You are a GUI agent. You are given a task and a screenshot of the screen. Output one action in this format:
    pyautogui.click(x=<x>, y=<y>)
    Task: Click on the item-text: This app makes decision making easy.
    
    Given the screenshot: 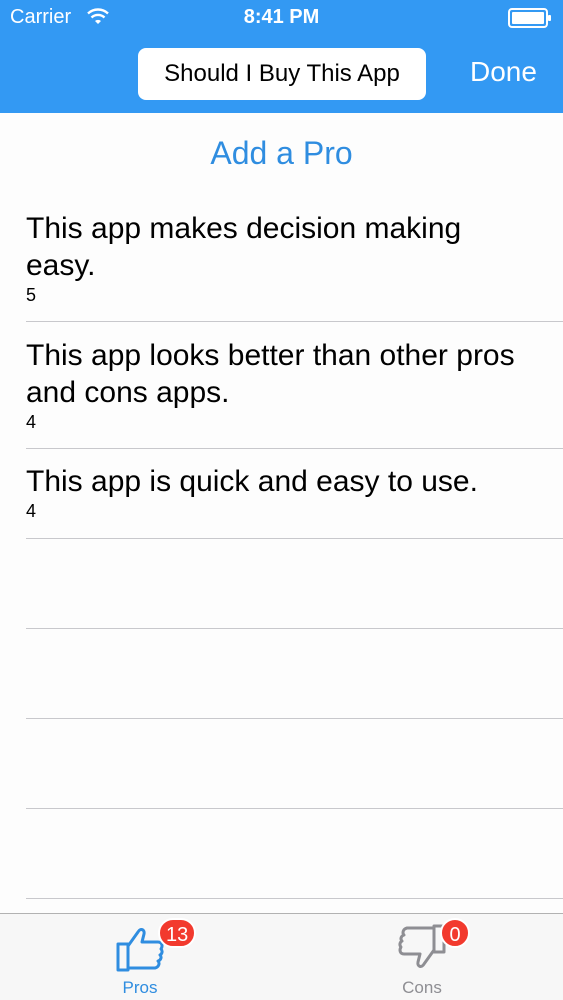 What is the action you would take?
    pyautogui.click(x=244, y=247)
    